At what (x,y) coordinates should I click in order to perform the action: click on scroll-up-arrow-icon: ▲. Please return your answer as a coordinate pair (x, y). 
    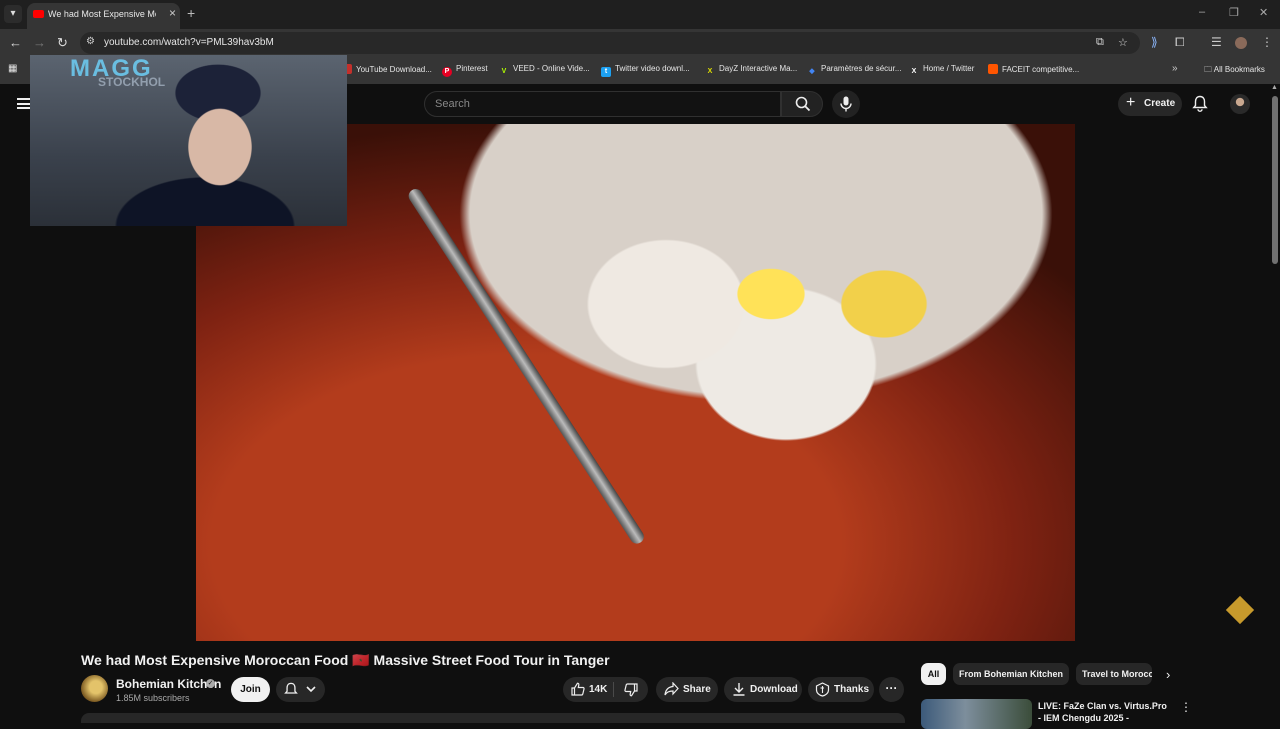
    Looking at the image, I should click on (1274, 87).